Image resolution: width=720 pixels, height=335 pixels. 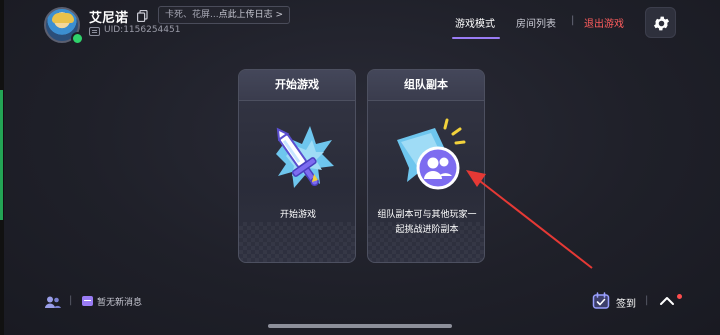 What do you see at coordinates (305, 157) in the screenshot?
I see `sword-icon` at bounding box center [305, 157].